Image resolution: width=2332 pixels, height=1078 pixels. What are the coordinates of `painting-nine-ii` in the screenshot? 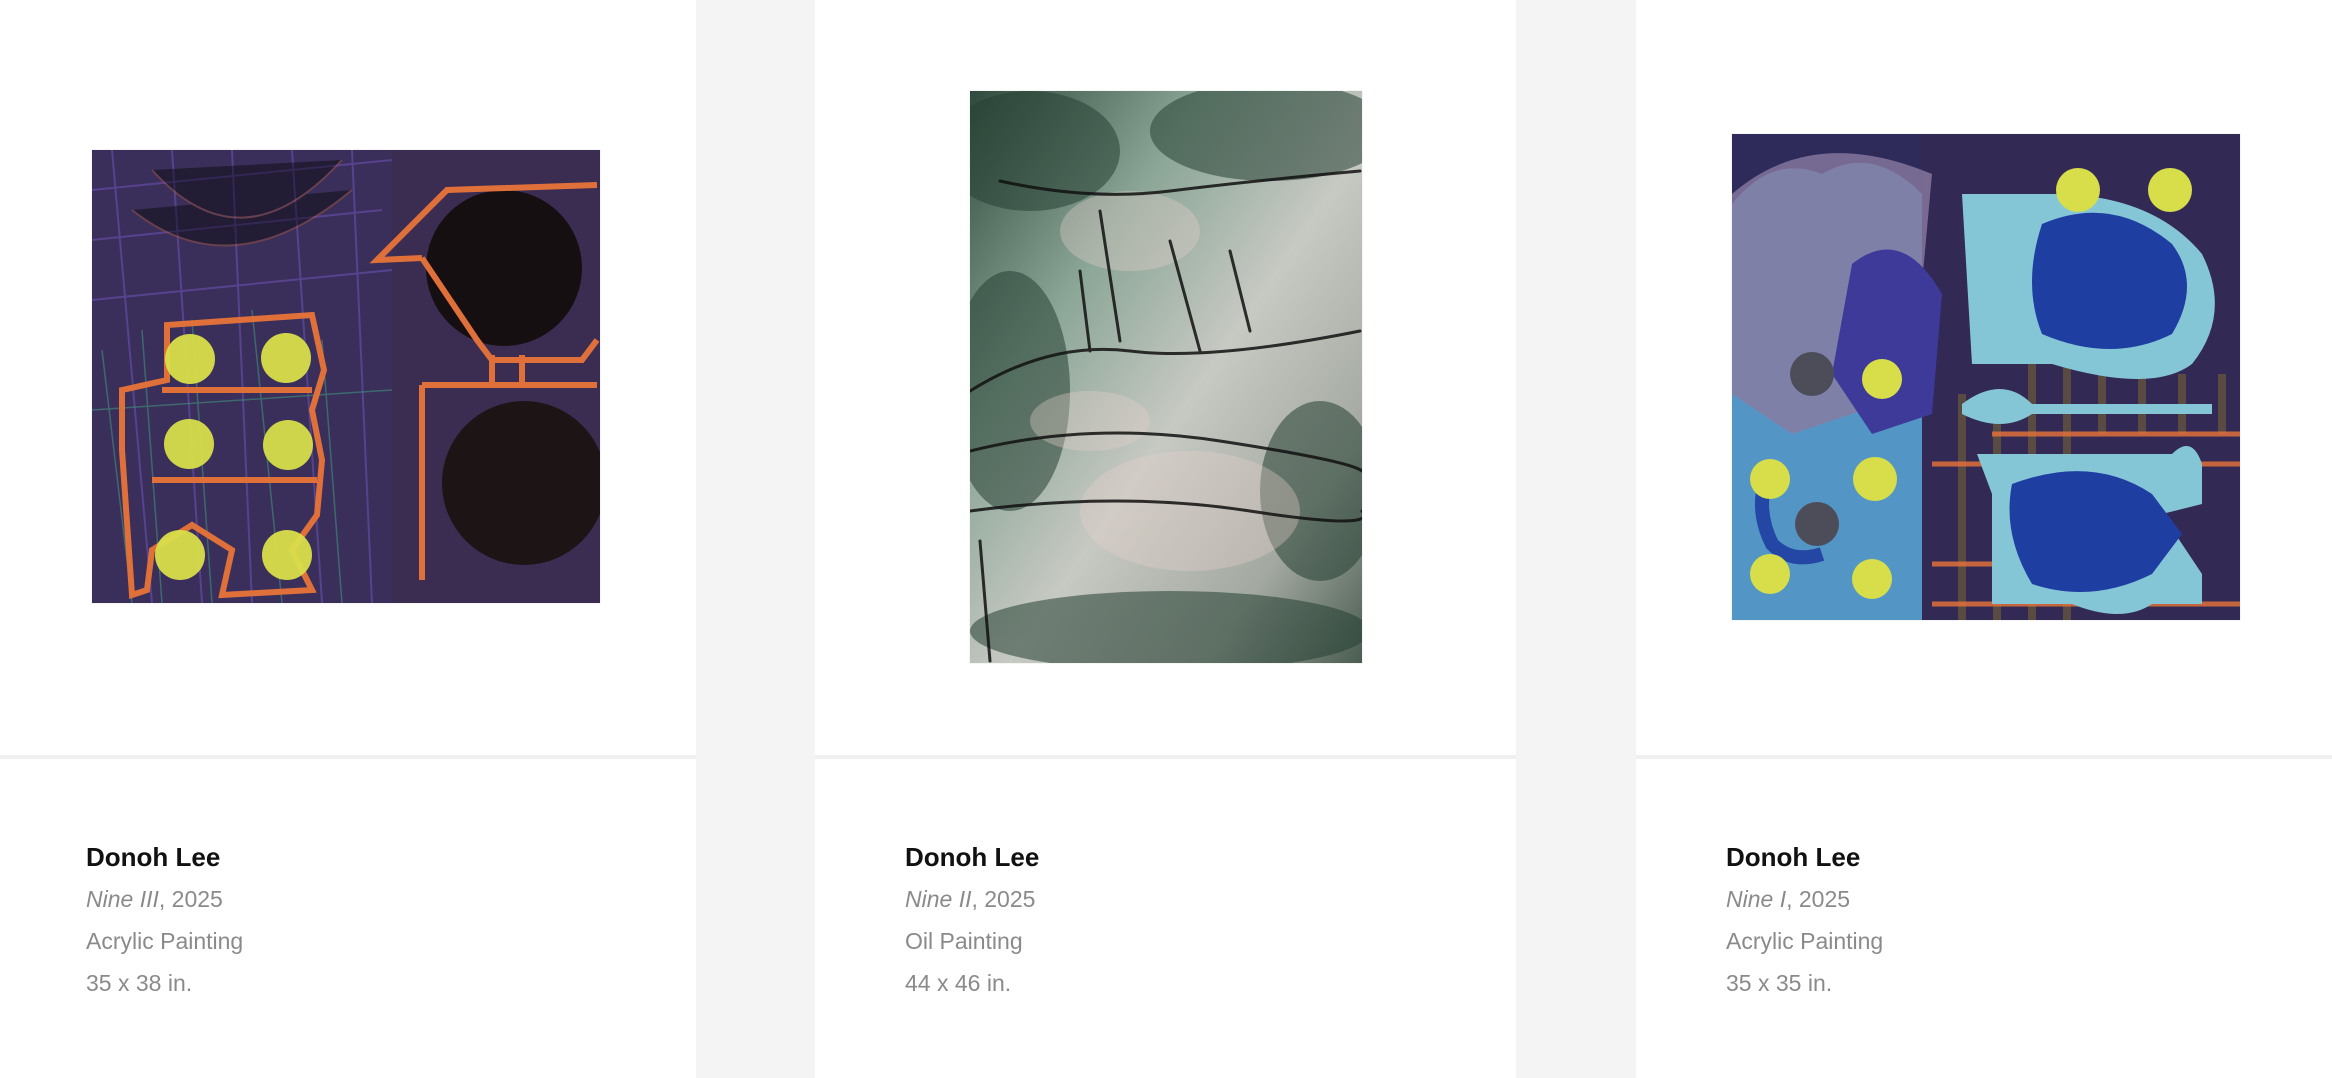 It's located at (1166, 377).